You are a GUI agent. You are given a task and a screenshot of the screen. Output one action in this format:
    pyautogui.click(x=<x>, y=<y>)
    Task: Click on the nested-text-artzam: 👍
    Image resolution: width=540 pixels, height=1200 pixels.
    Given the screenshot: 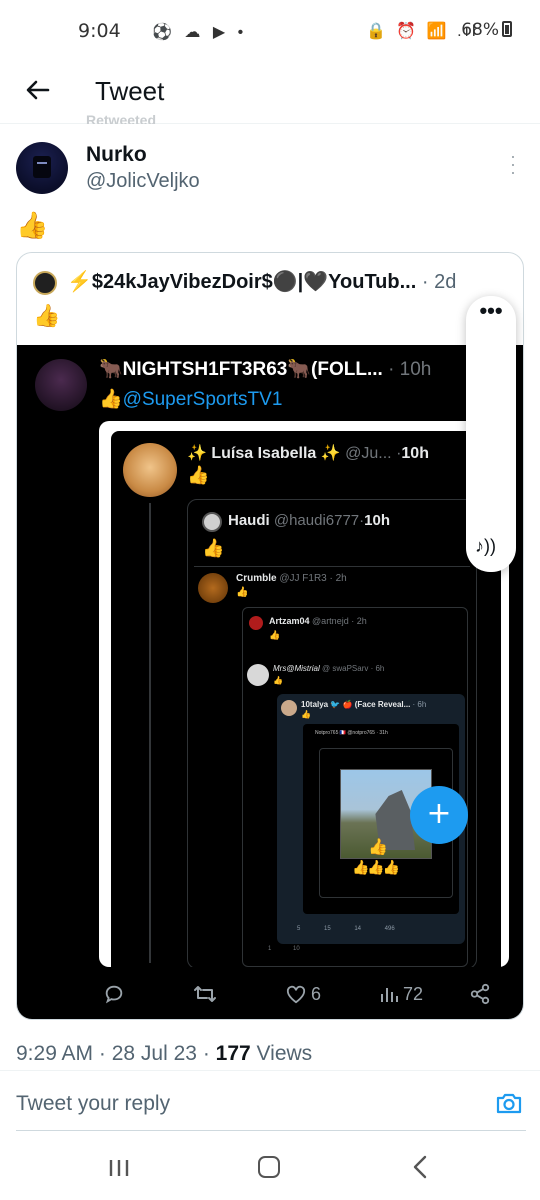 What is the action you would take?
    pyautogui.click(x=275, y=635)
    